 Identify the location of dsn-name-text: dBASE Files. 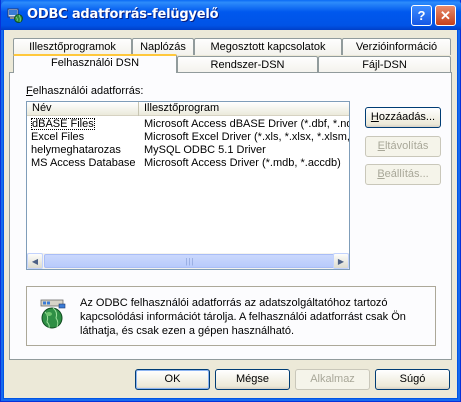
(63, 124).